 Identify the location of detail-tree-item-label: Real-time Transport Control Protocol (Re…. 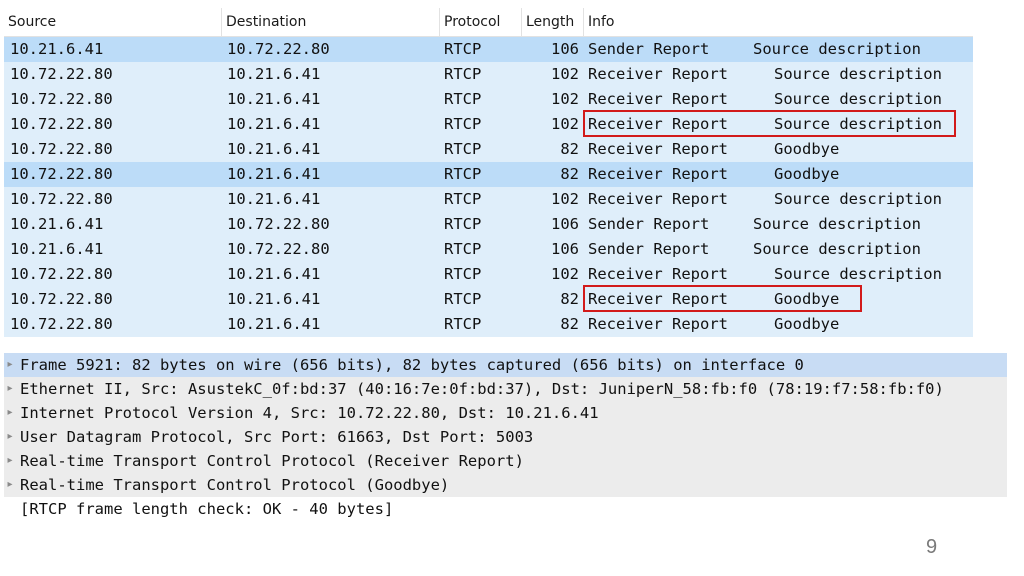
(272, 461).